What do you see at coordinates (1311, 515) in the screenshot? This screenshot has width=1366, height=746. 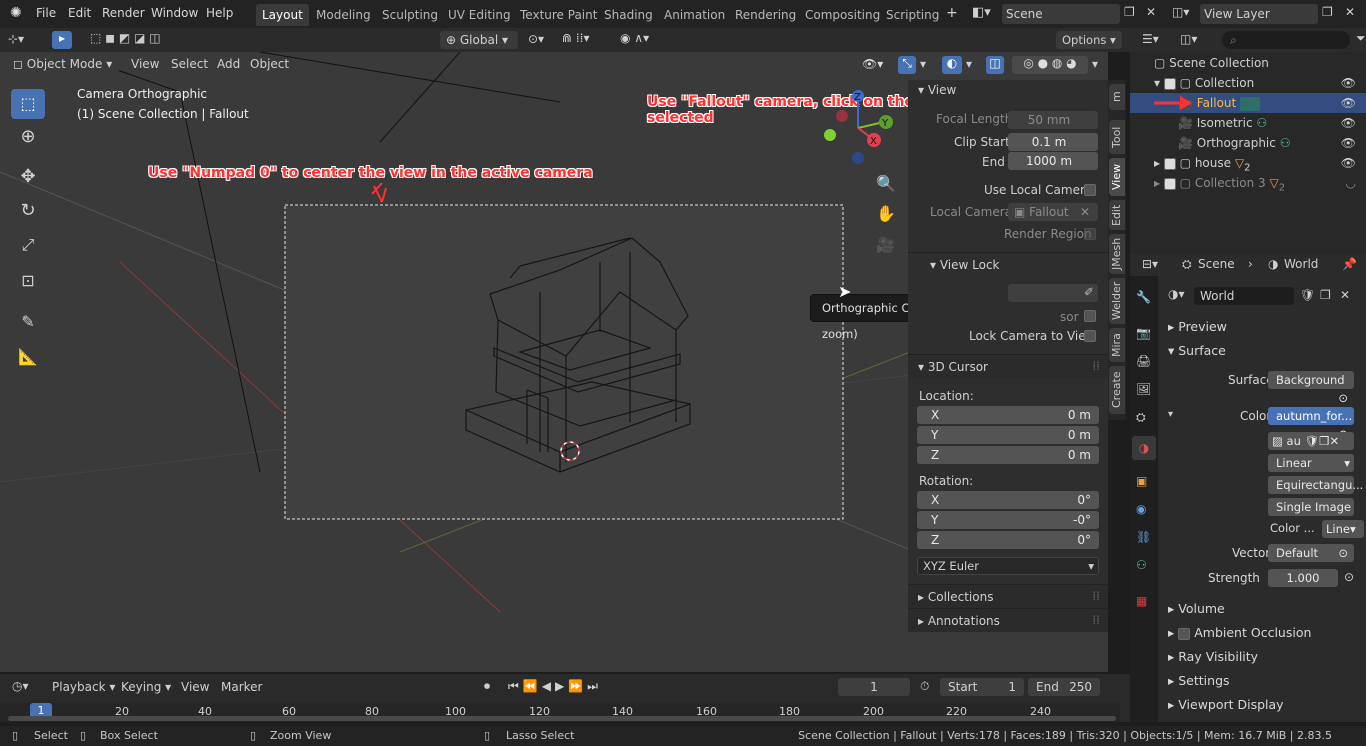 I see `source-dropdown: Single Image▾` at bounding box center [1311, 515].